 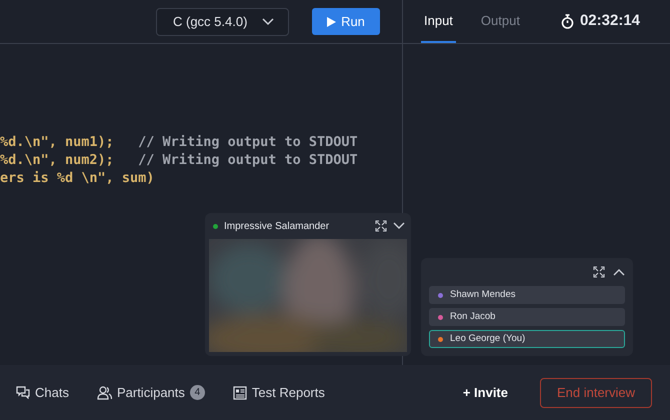 What do you see at coordinates (485, 392) in the screenshot?
I see `invite-button: + Invite` at bounding box center [485, 392].